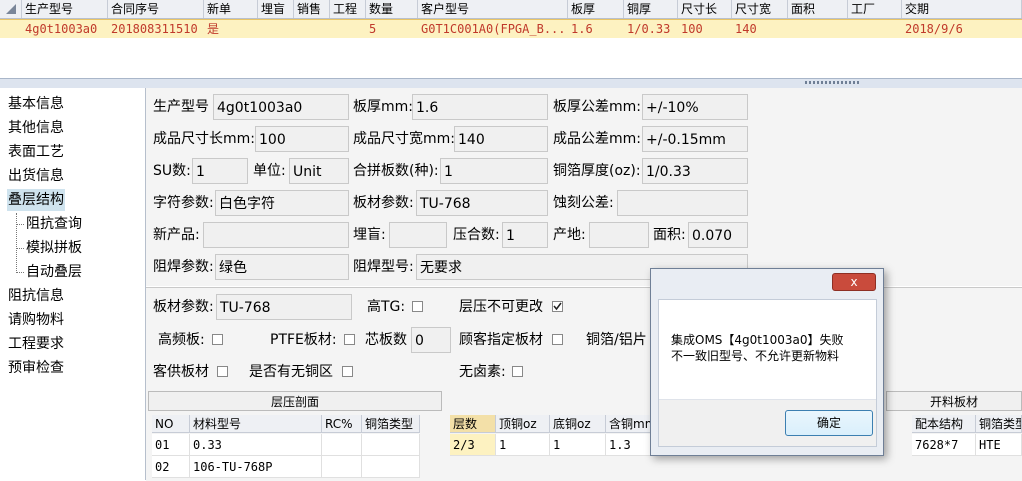  I want to click on char-param-field: 白色字符, so click(282, 203).